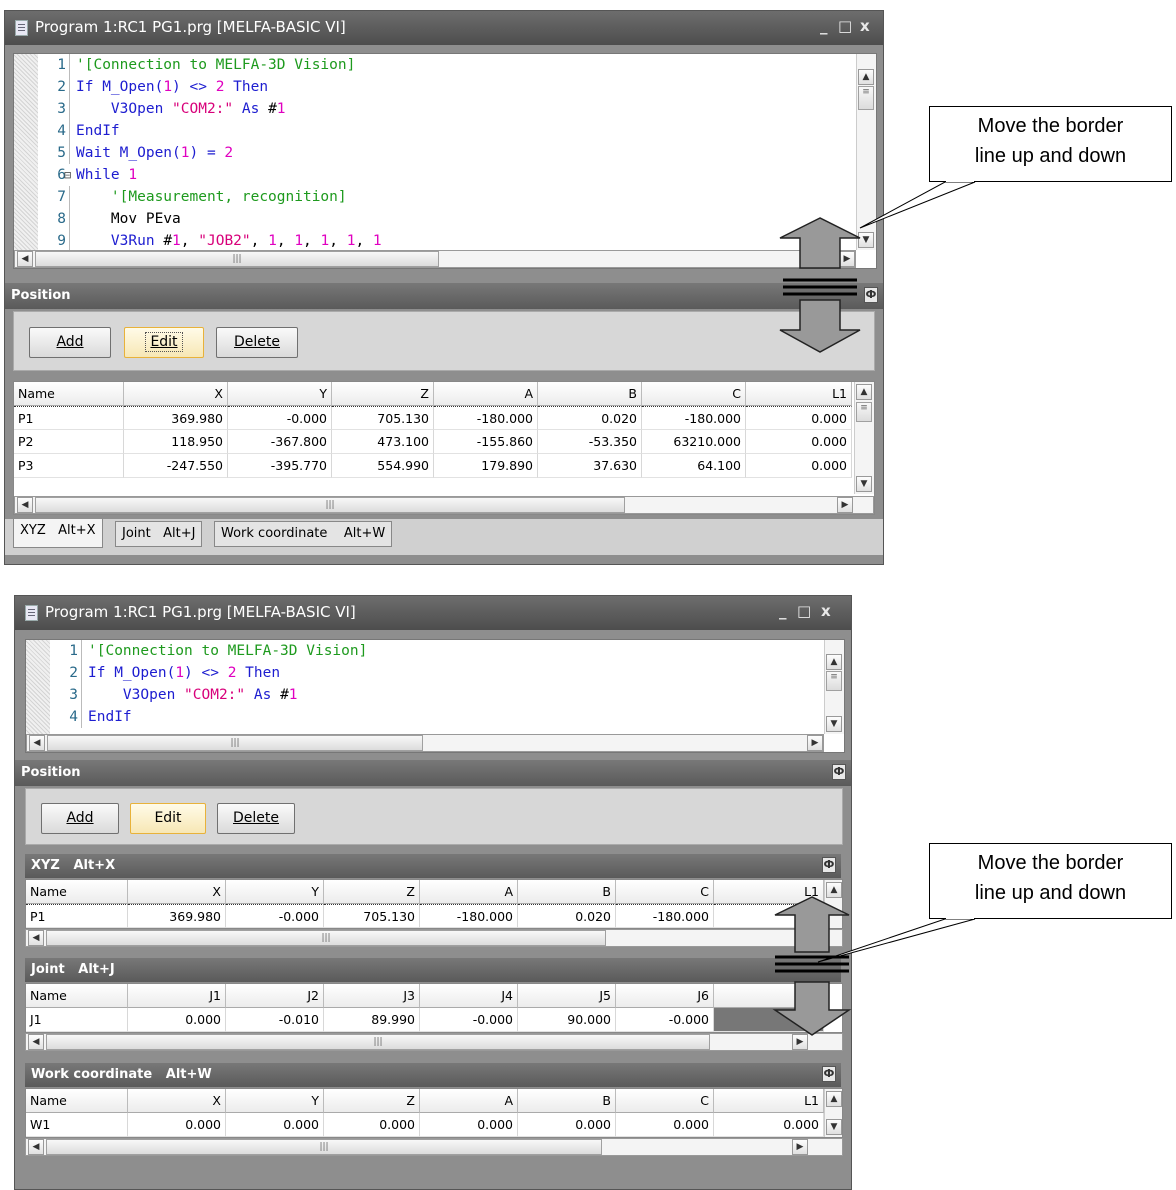  What do you see at coordinates (874, 608) in the screenshot?
I see `arrow-overlay` at bounding box center [874, 608].